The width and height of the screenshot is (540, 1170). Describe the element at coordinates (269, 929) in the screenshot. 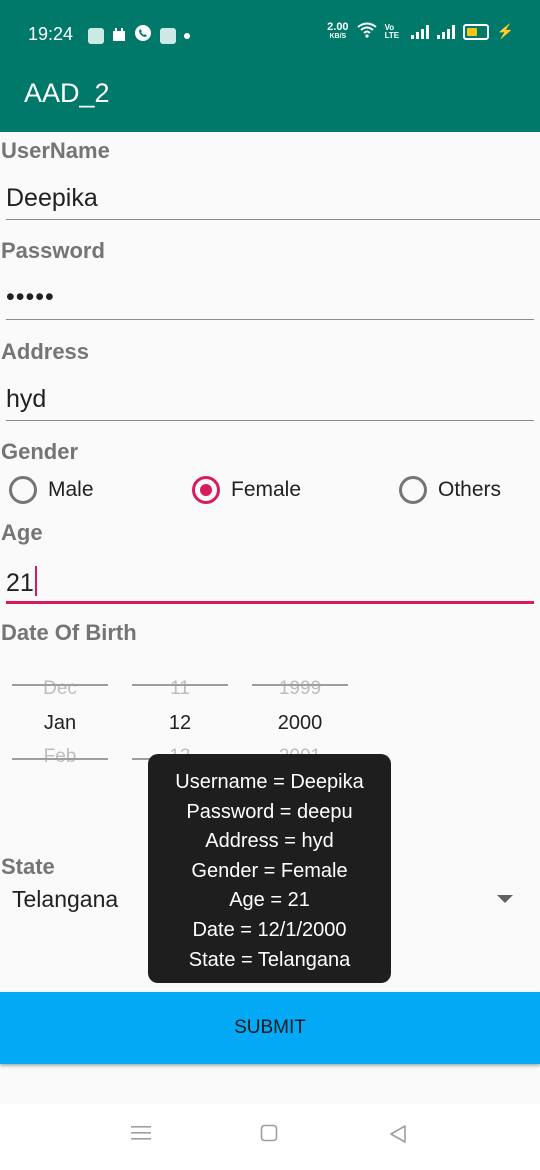

I see `toast-line: Date = 12/1/2000` at that location.